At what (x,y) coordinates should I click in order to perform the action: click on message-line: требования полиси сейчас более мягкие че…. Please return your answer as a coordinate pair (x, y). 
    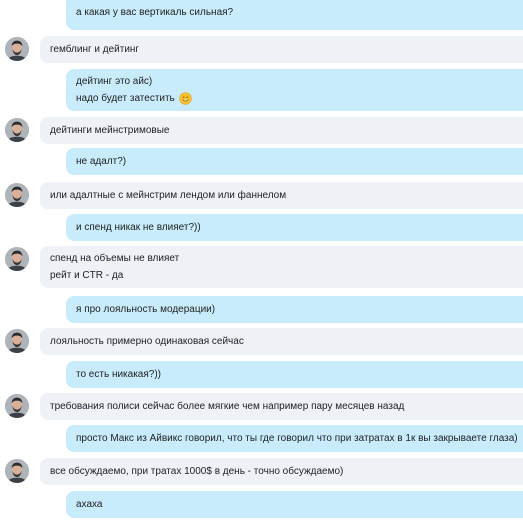
    Looking at the image, I should click on (281, 406).